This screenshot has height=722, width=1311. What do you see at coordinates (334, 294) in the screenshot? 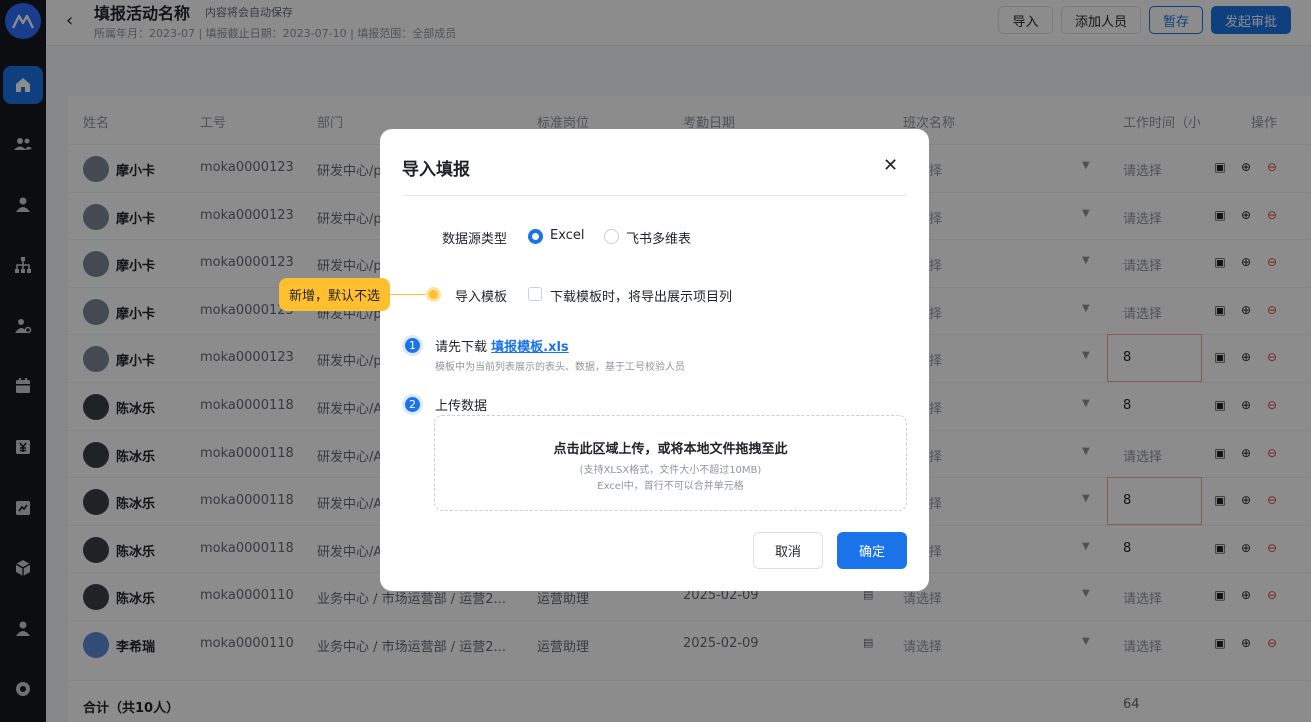
I see `annotation-callout: 新增，默认不选` at bounding box center [334, 294].